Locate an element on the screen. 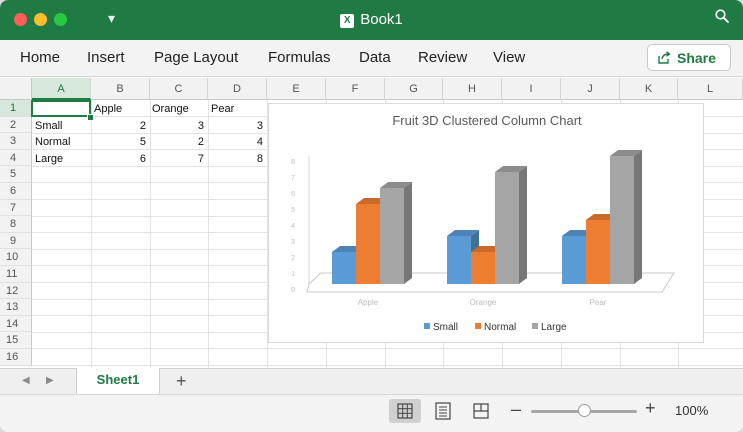 This screenshot has width=743, height=432. row-header-11: 11 is located at coordinates (16, 274).